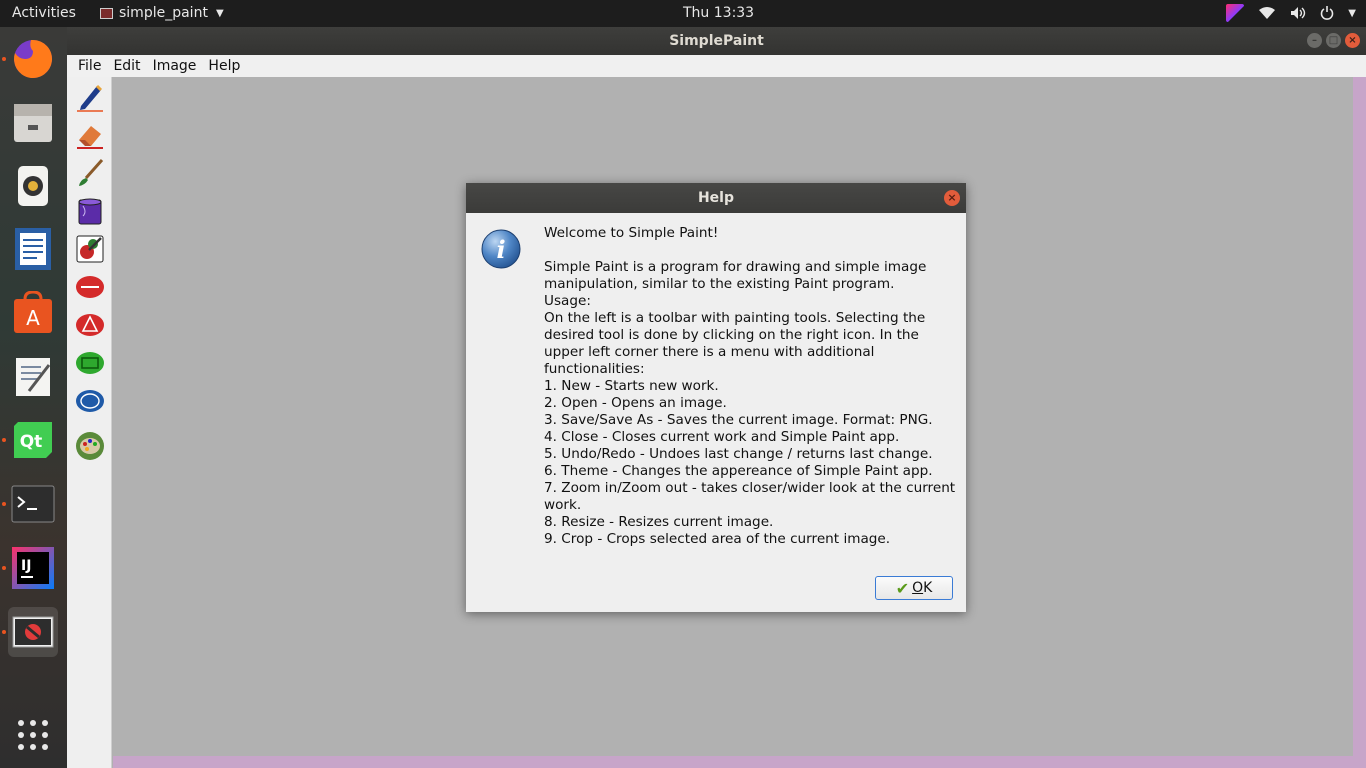  I want to click on triangle-shape-icon, so click(90, 325).